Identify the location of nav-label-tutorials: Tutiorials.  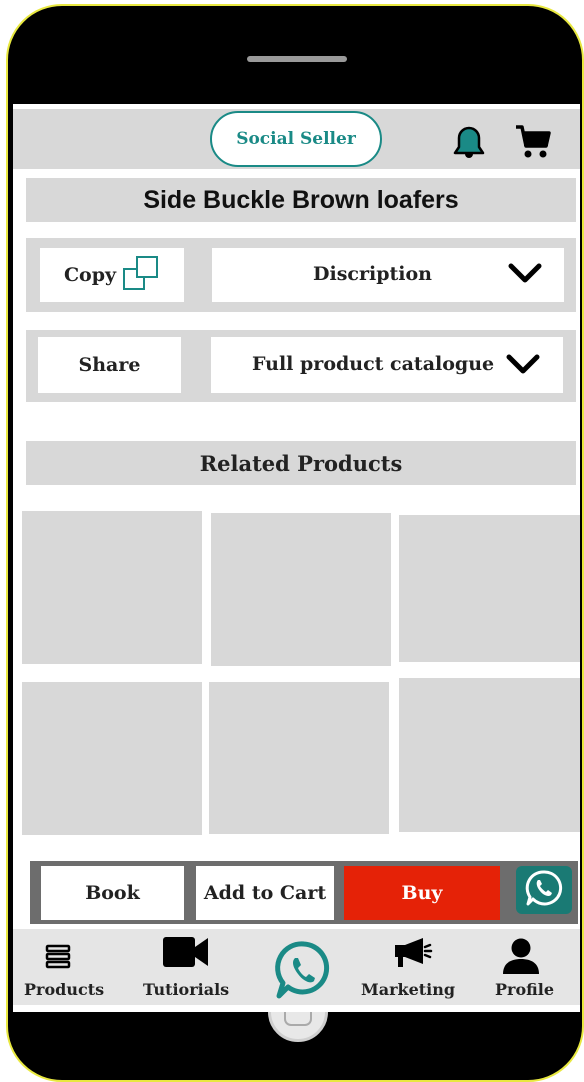
(186, 989).